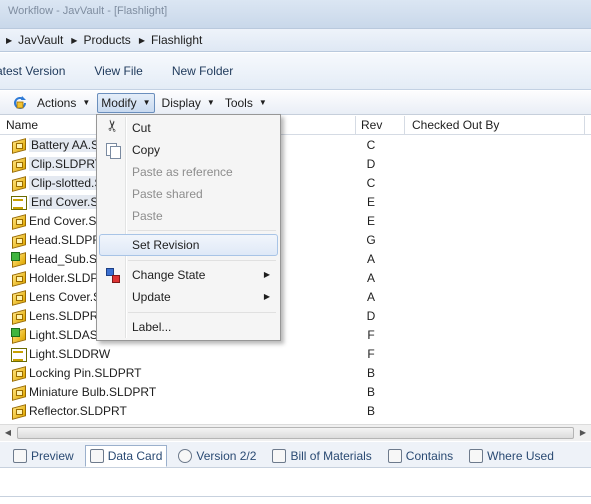 The image size is (591, 504). I want to click on contains-icon, so click(394, 456).